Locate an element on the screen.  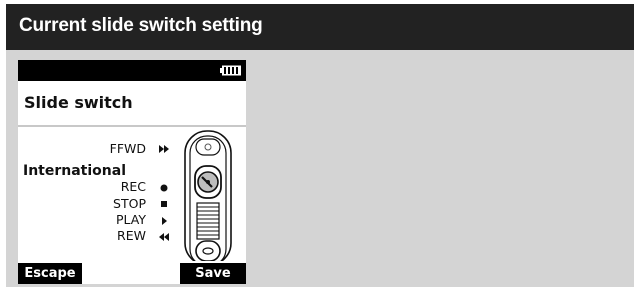
group-label-international: International is located at coordinates (75, 171).